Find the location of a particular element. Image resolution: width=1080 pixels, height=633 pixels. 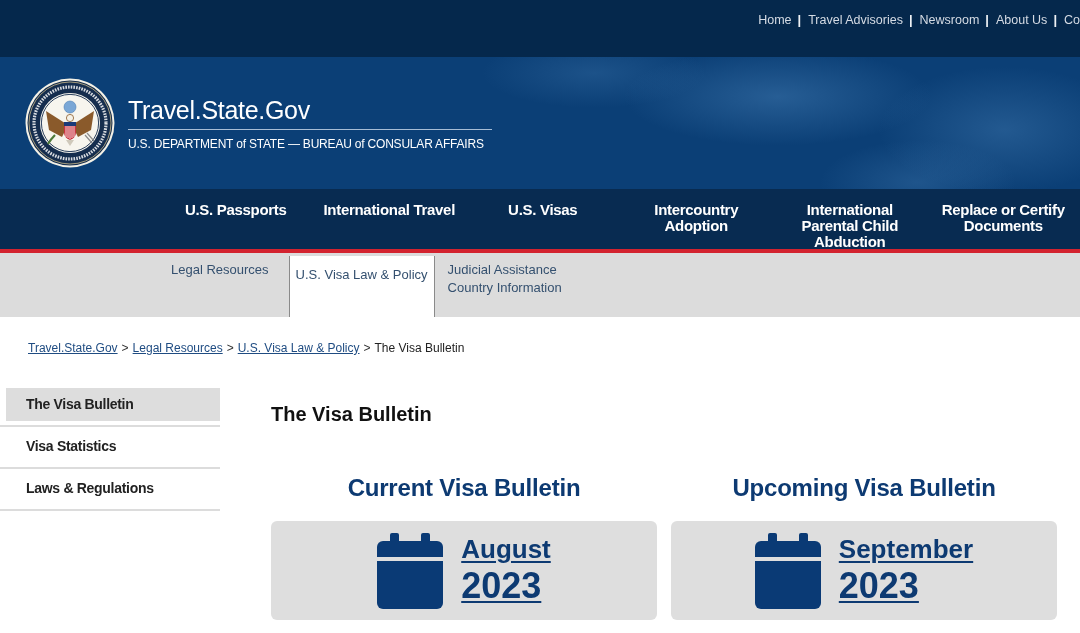

bulletin-link: September 2023 is located at coordinates (906, 570).